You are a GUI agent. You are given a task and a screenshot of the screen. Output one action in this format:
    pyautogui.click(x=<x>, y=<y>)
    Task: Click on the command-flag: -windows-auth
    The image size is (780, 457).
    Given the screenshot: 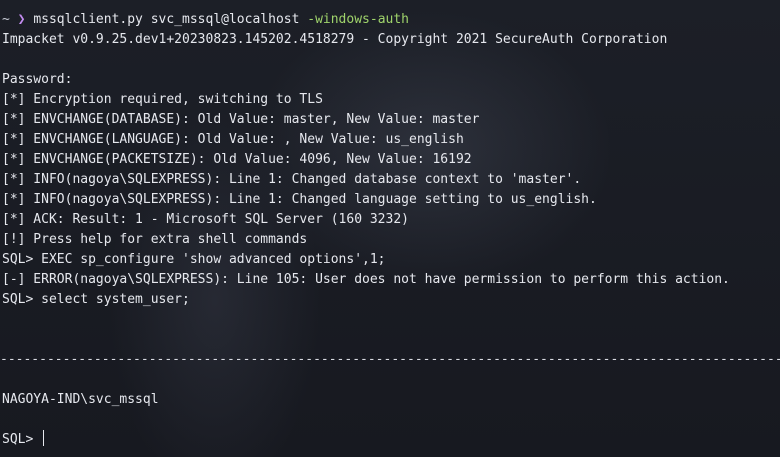 What is the action you would take?
    pyautogui.click(x=358, y=19)
    